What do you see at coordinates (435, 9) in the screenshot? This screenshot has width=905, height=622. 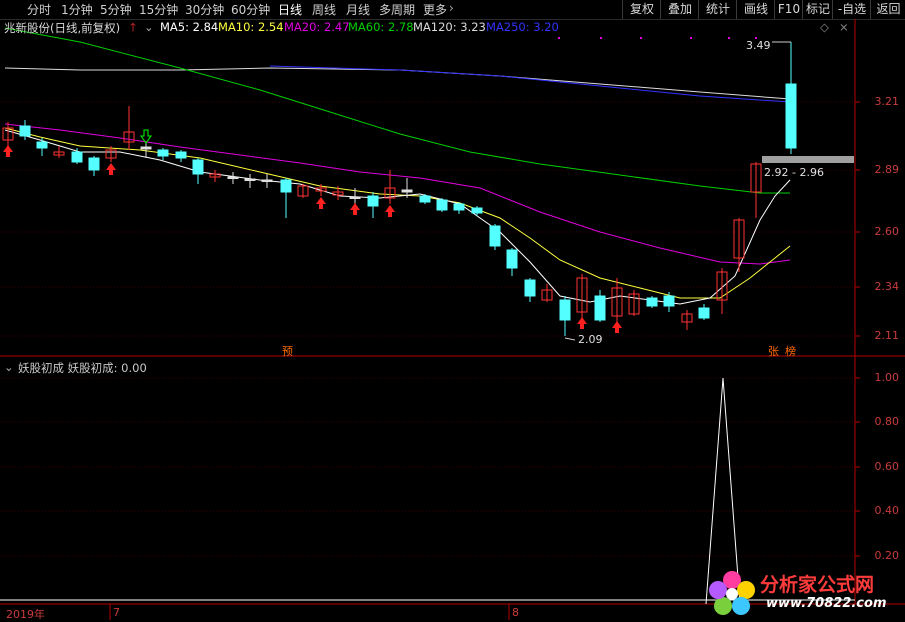 I see `tab-more: 更多` at bounding box center [435, 9].